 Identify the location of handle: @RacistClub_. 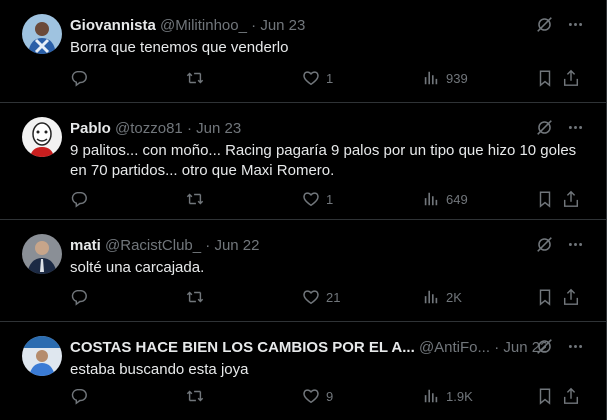
(153, 245).